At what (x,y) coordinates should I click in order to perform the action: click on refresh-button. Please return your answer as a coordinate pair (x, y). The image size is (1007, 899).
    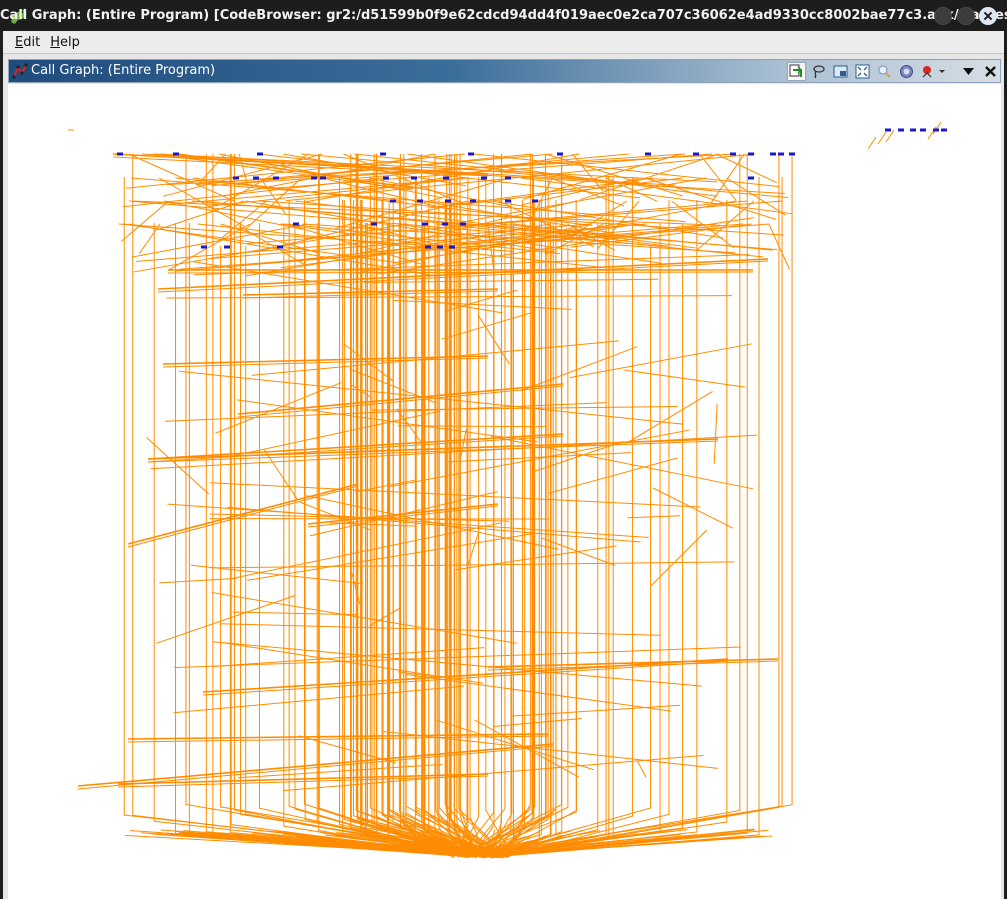
    Looking at the image, I should click on (906, 71).